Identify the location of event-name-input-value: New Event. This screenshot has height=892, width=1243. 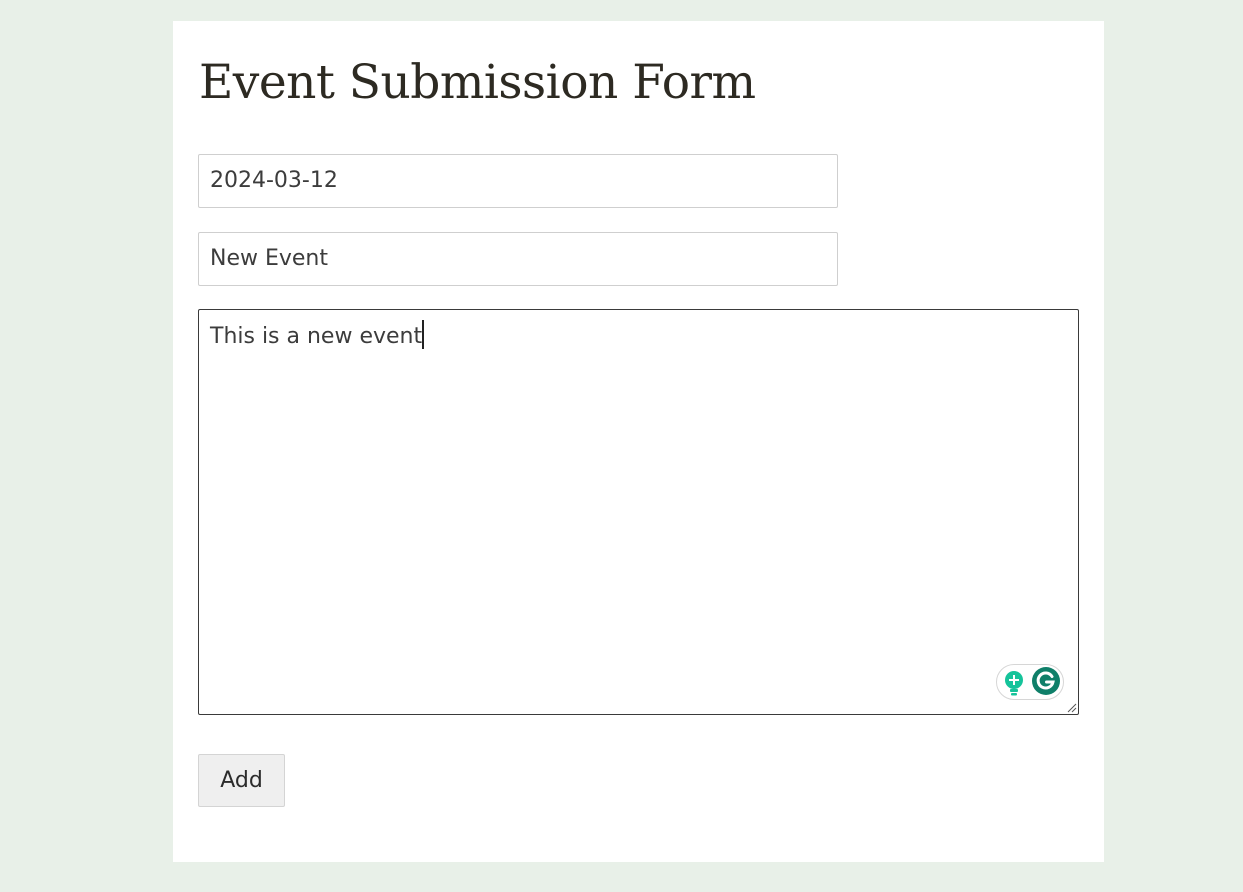
(269, 258).